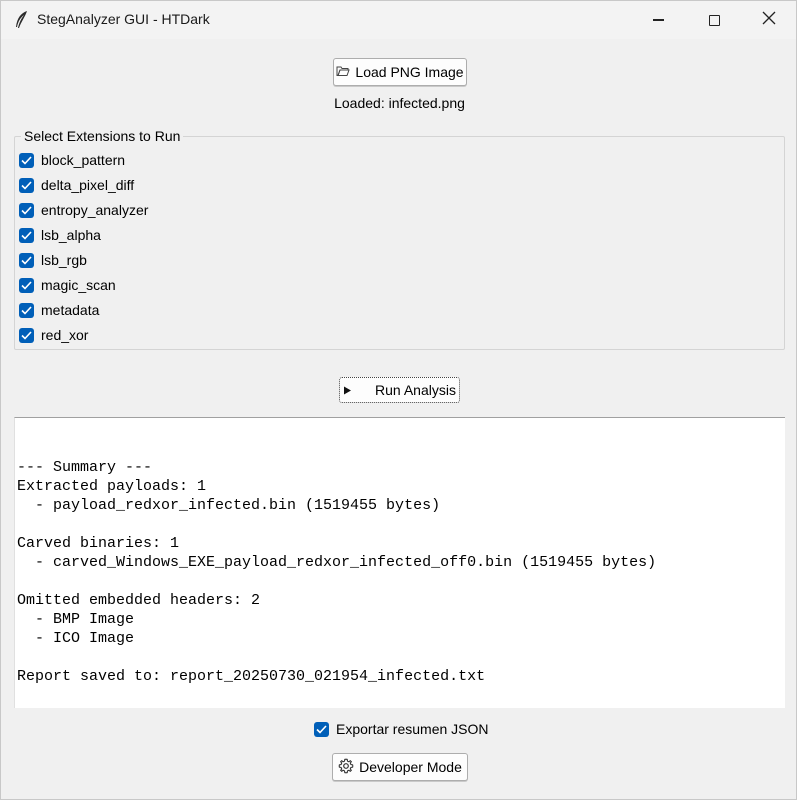 The height and width of the screenshot is (800, 797). I want to click on output-line: Omitted embedded headers: 2, so click(139, 600).